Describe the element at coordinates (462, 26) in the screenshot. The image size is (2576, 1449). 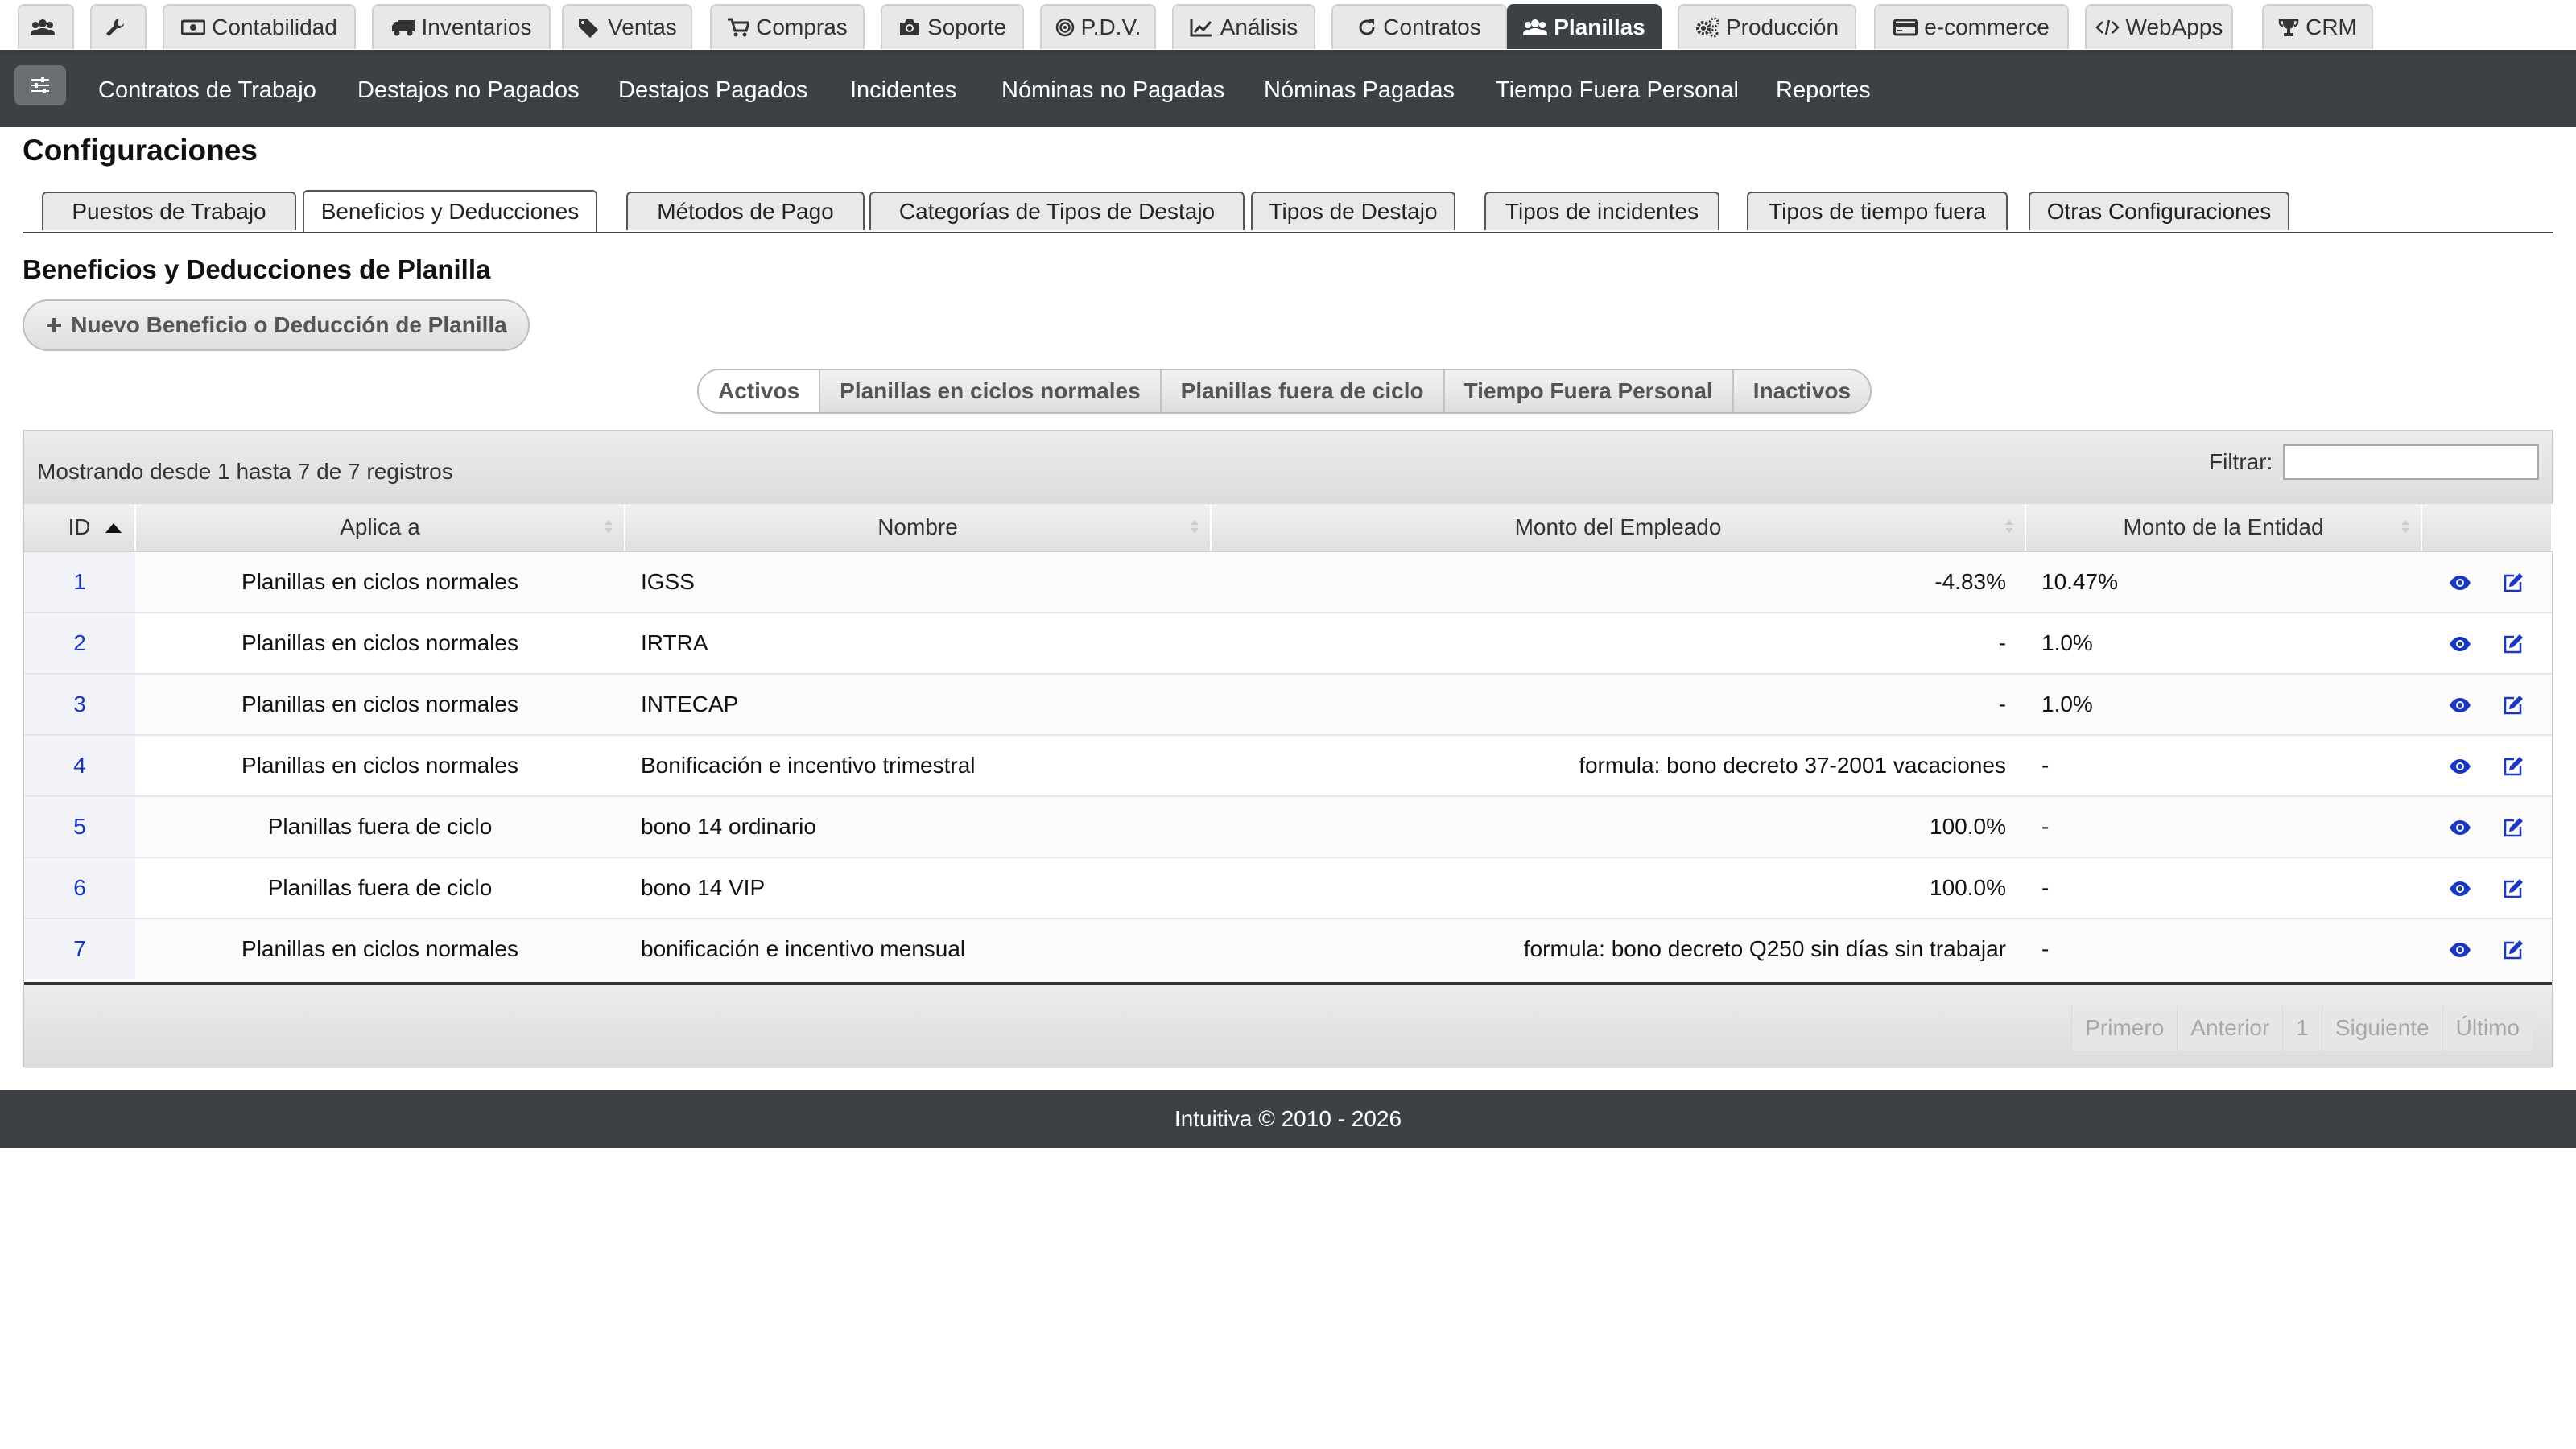
I see `tab-inventarios: Inventarios` at that location.